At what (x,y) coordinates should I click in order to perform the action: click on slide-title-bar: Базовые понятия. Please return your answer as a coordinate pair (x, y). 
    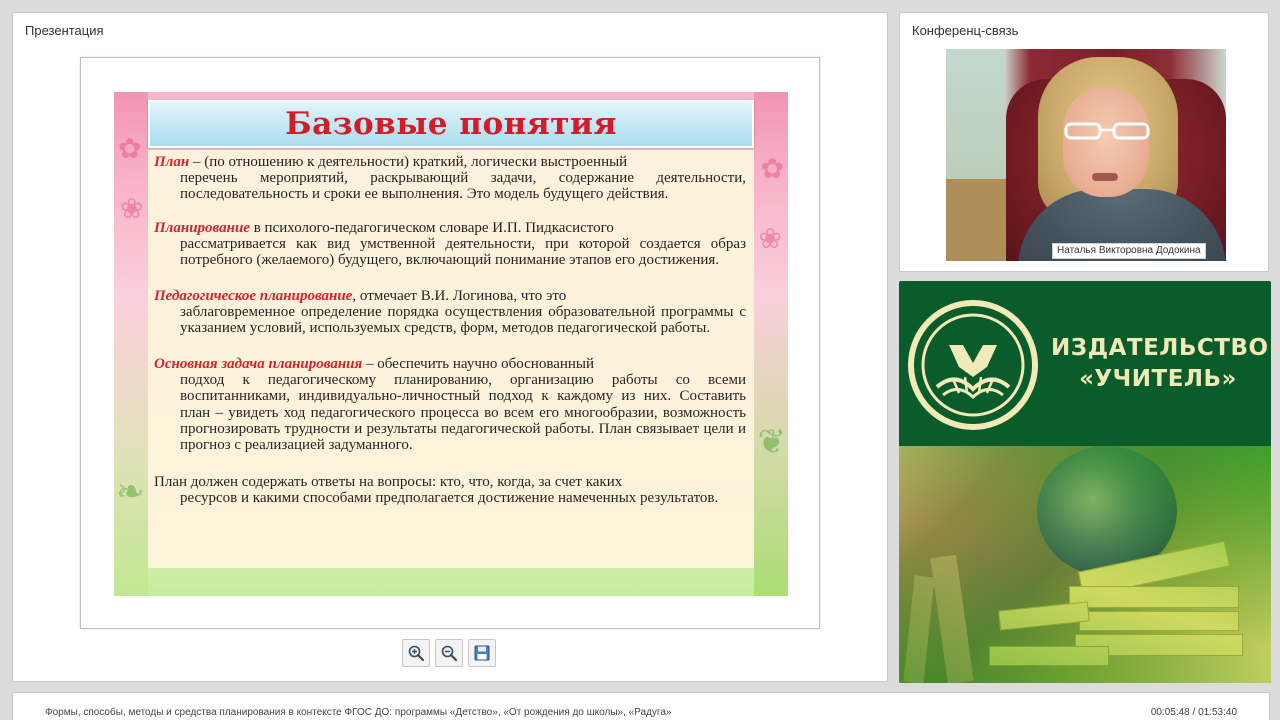
    Looking at the image, I should click on (451, 124).